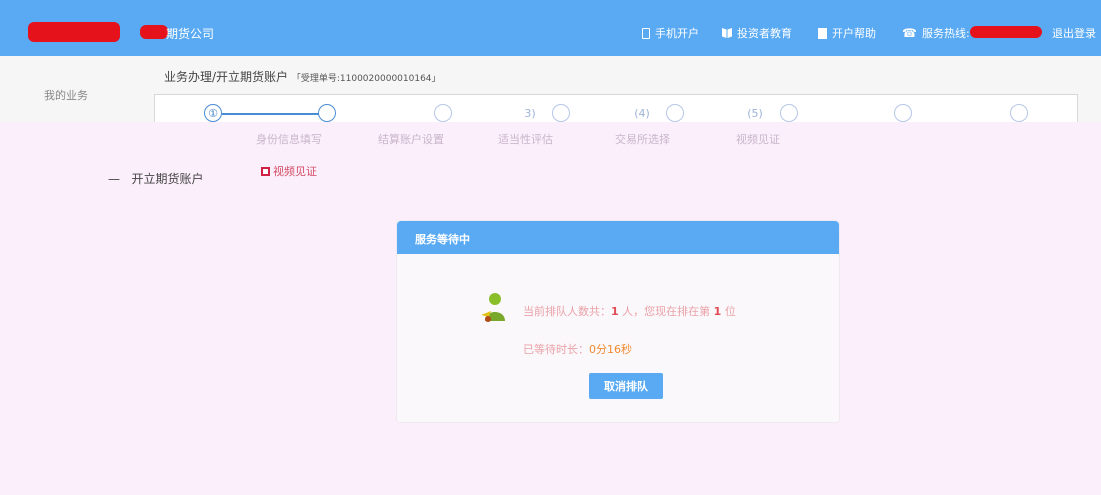 The image size is (1101, 495). Describe the element at coordinates (626, 386) in the screenshot. I see `cancel-queue-button: 取消排队` at that location.